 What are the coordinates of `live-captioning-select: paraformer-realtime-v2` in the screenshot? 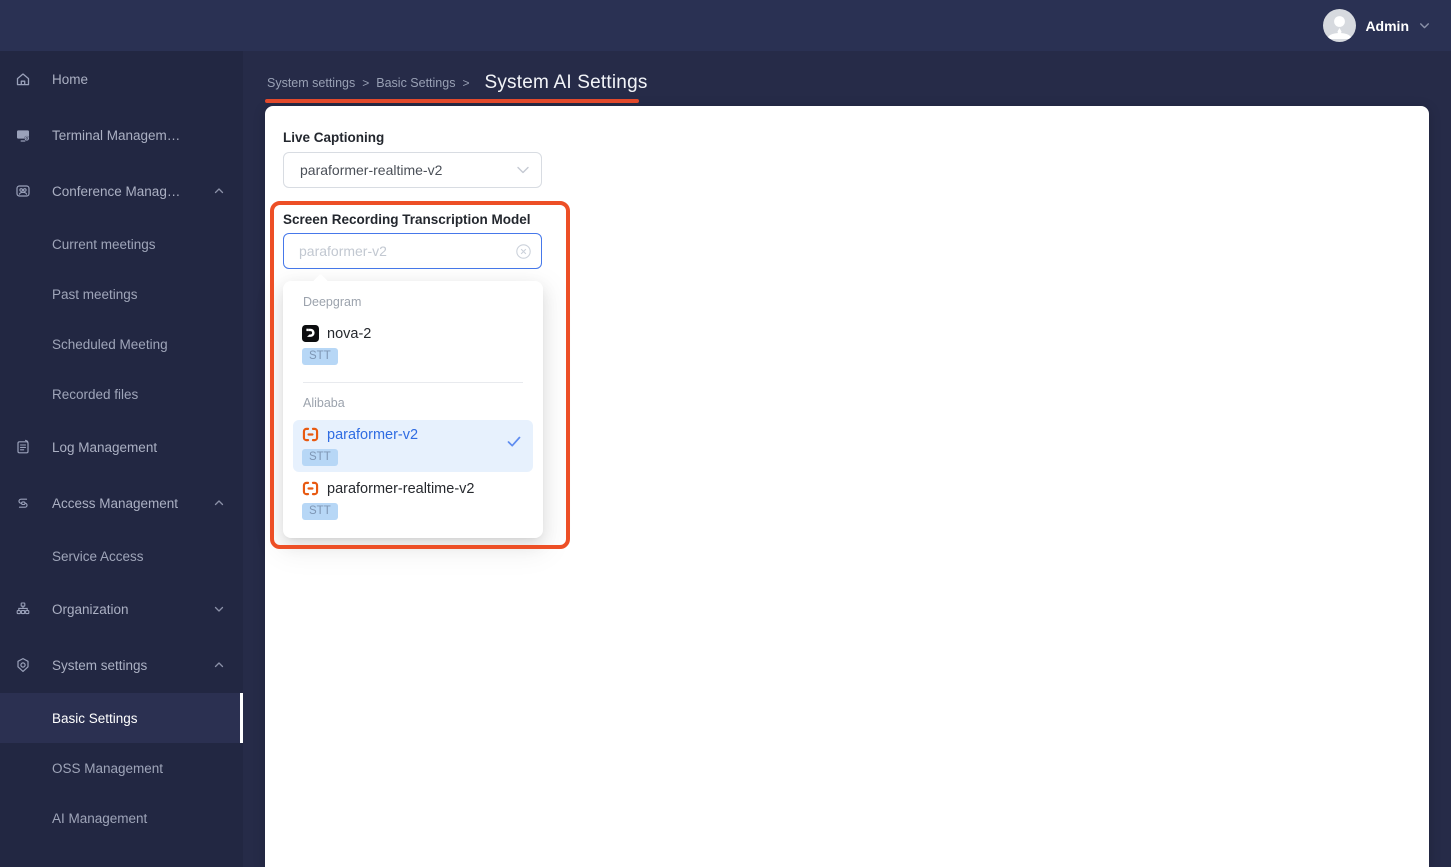 It's located at (412, 170).